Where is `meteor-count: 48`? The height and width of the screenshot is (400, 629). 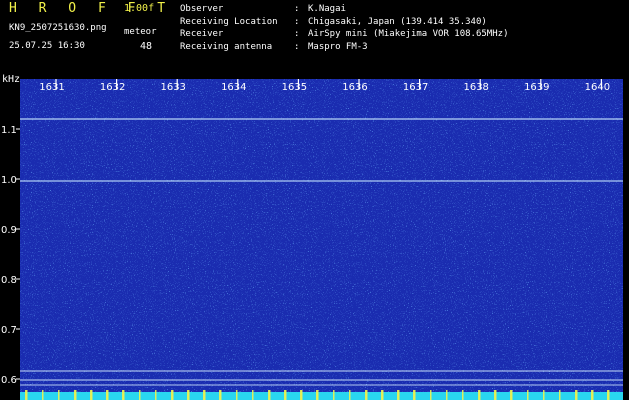
meteor-count: 48 is located at coordinates (146, 46).